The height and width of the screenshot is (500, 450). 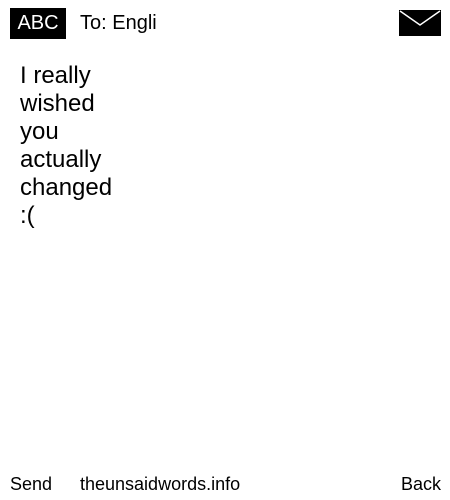 What do you see at coordinates (38, 23) in the screenshot?
I see `input-mode-indicator: ABC` at bounding box center [38, 23].